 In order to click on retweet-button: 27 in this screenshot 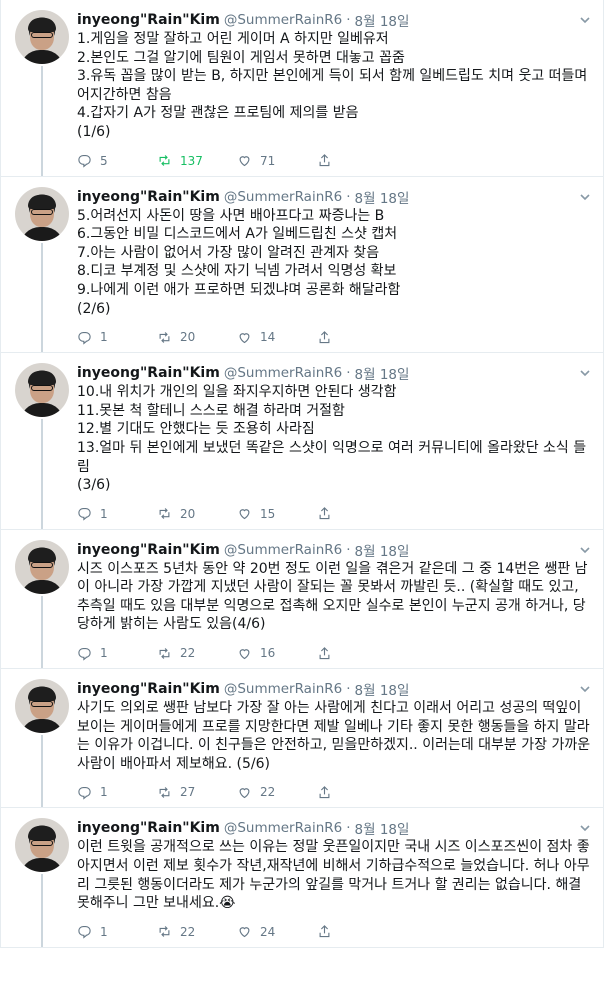, I will do `click(197, 792)`.